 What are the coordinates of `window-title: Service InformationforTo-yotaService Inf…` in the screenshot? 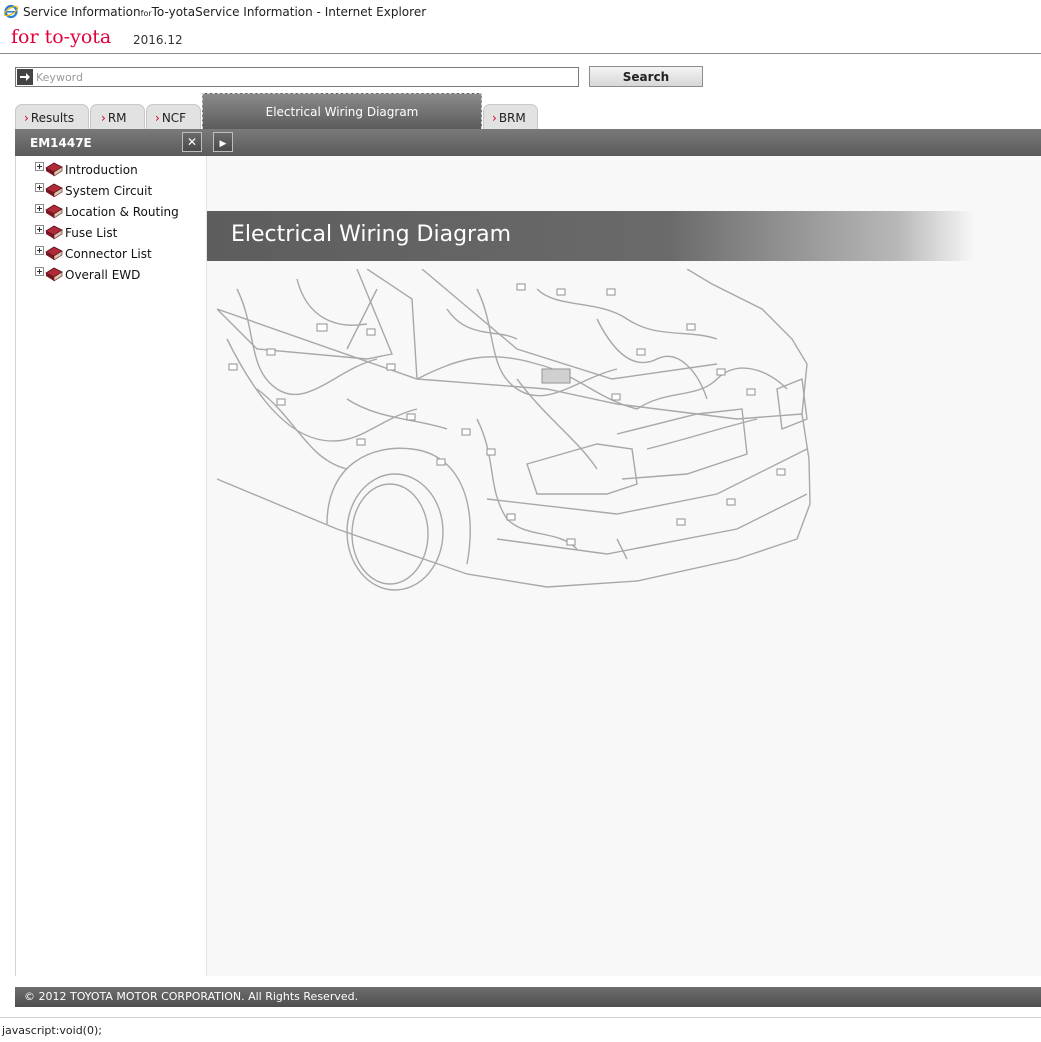 It's located at (225, 12).